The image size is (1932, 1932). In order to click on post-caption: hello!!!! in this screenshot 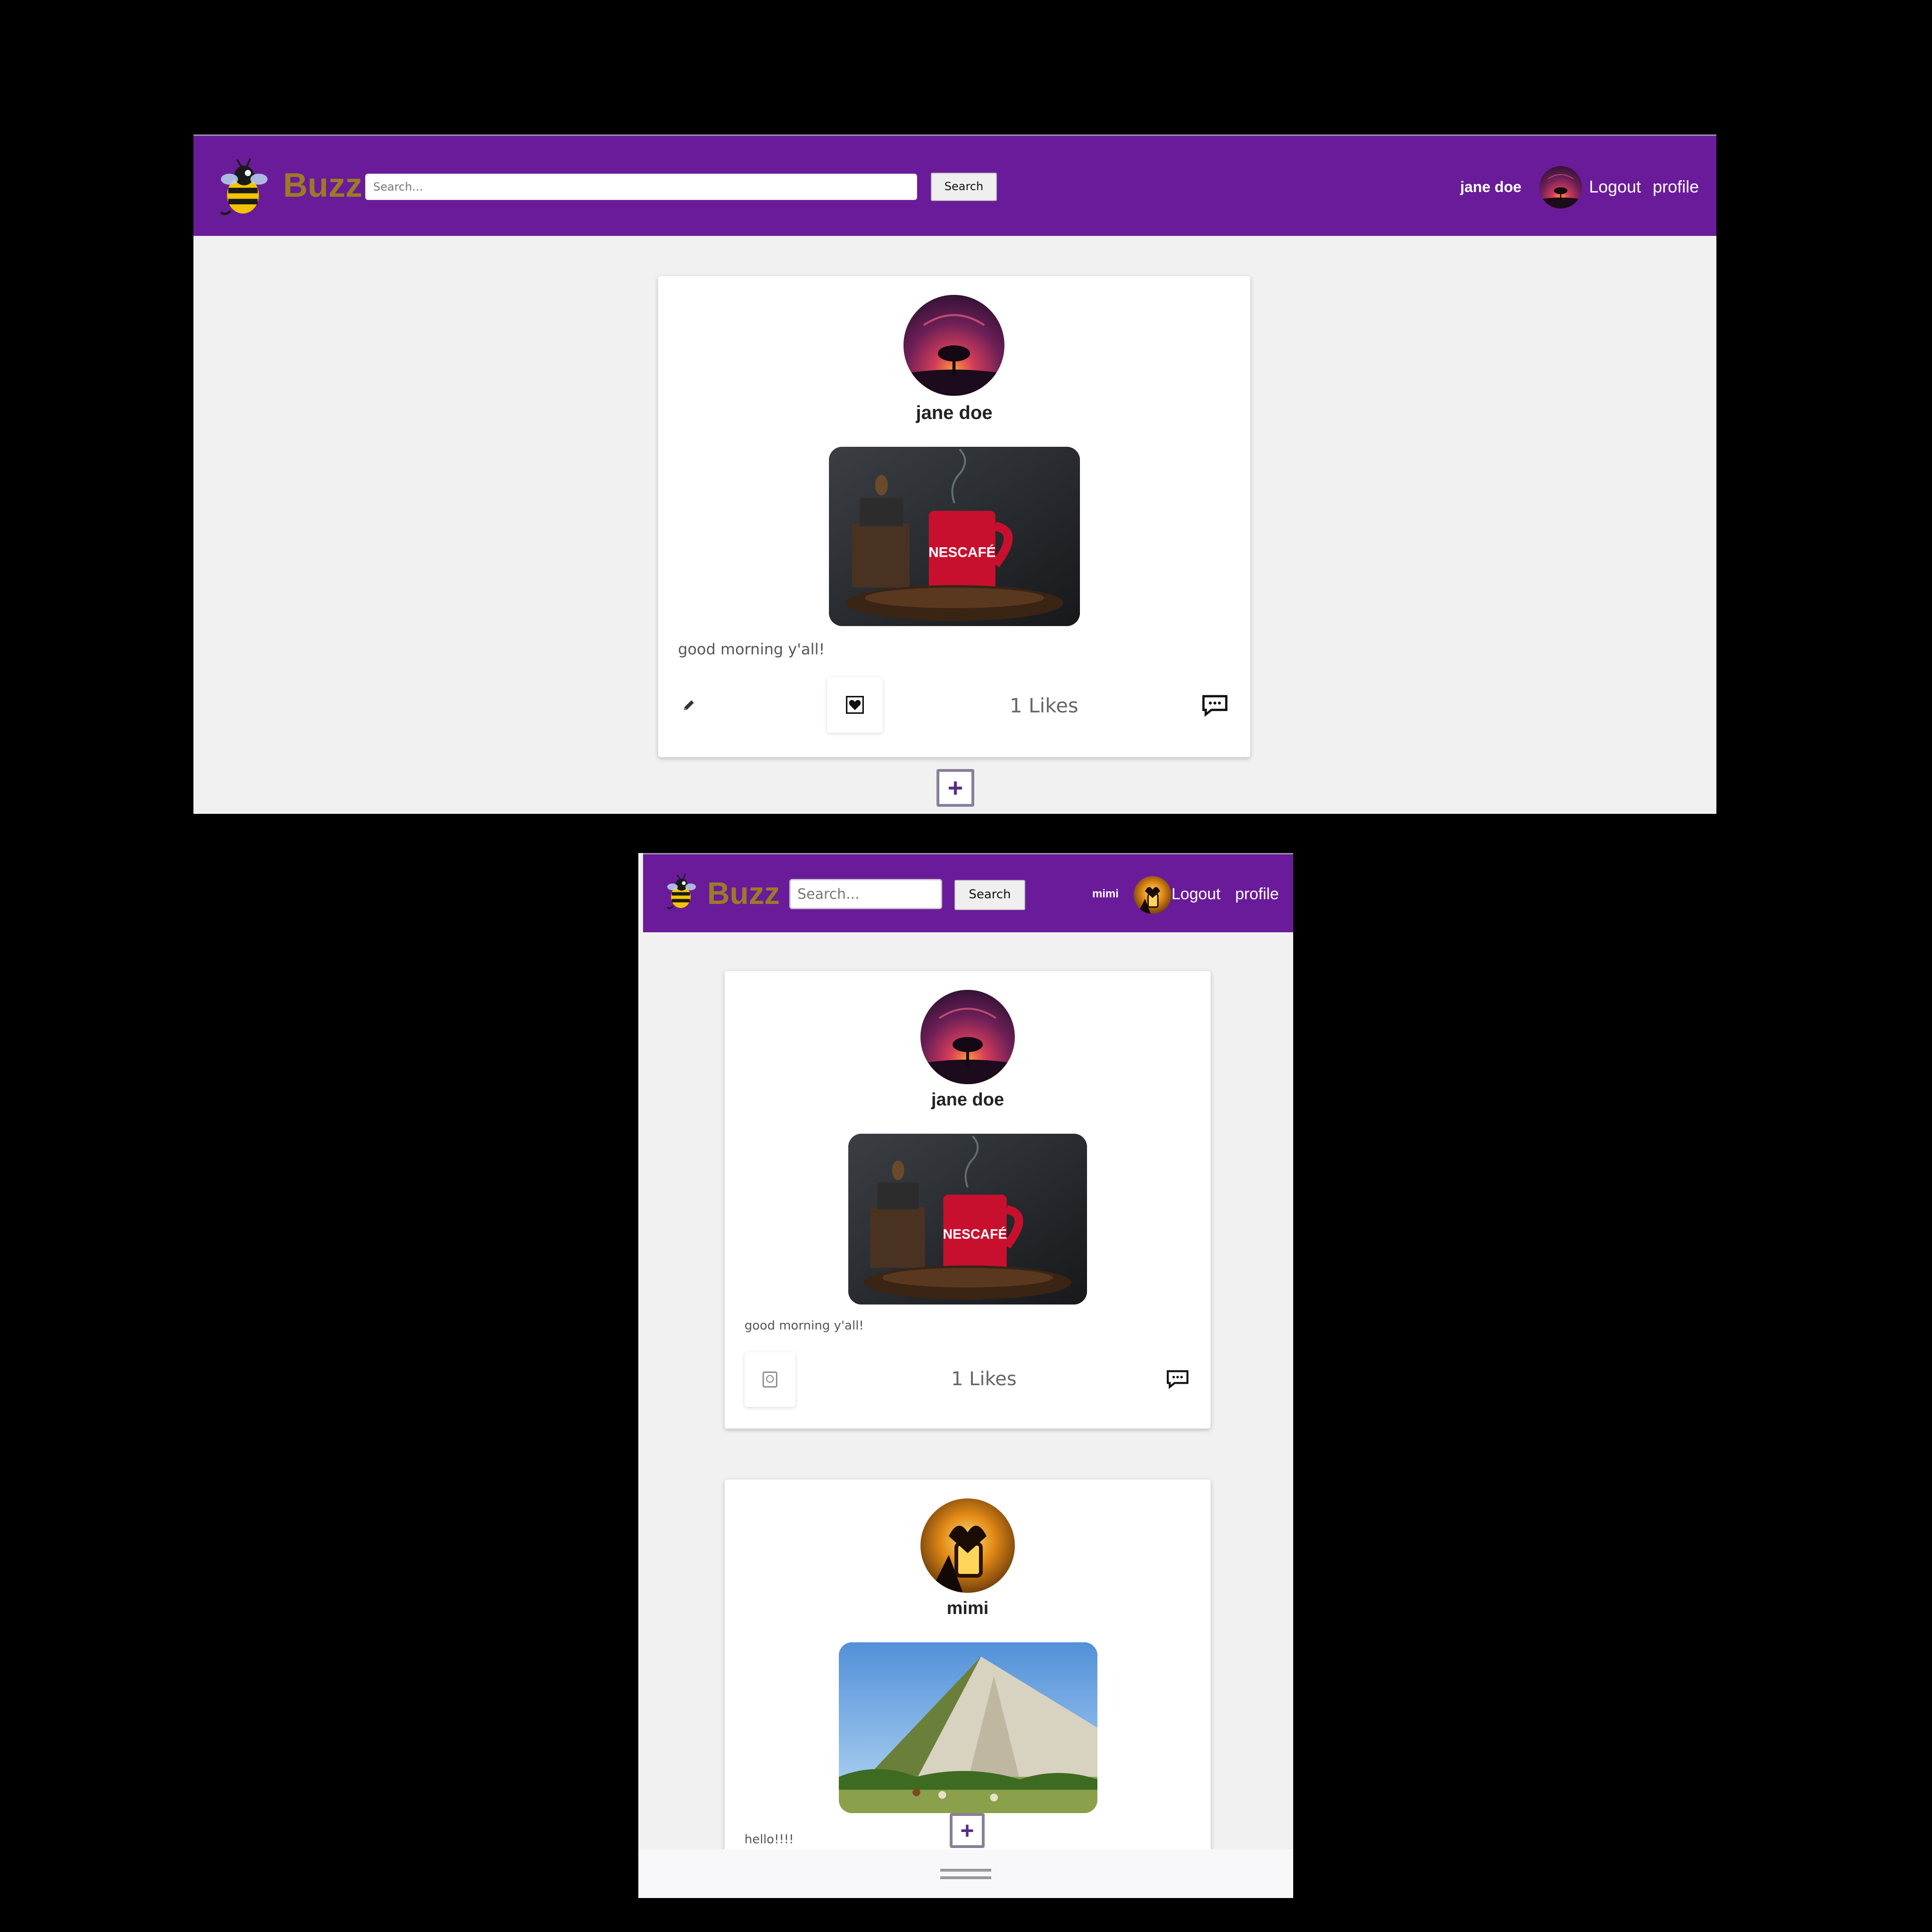, I will do `click(769, 1839)`.